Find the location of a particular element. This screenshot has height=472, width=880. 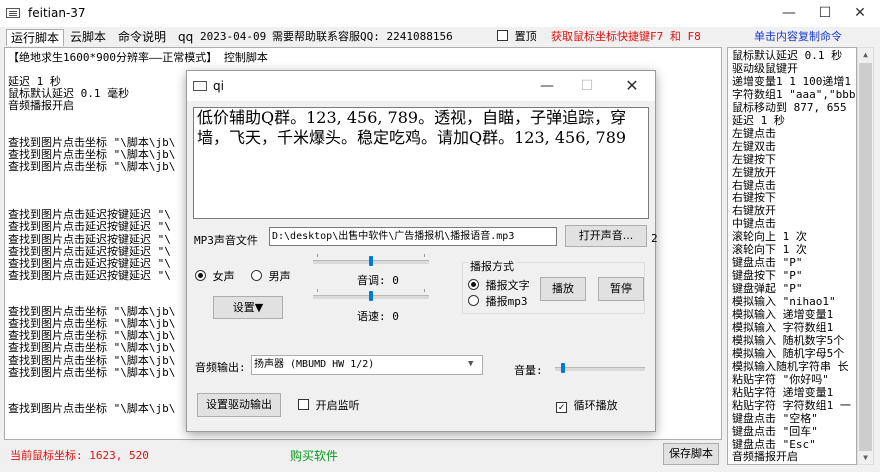

command-list-item: 模拟输入 递增变量1 is located at coordinates (782, 314).